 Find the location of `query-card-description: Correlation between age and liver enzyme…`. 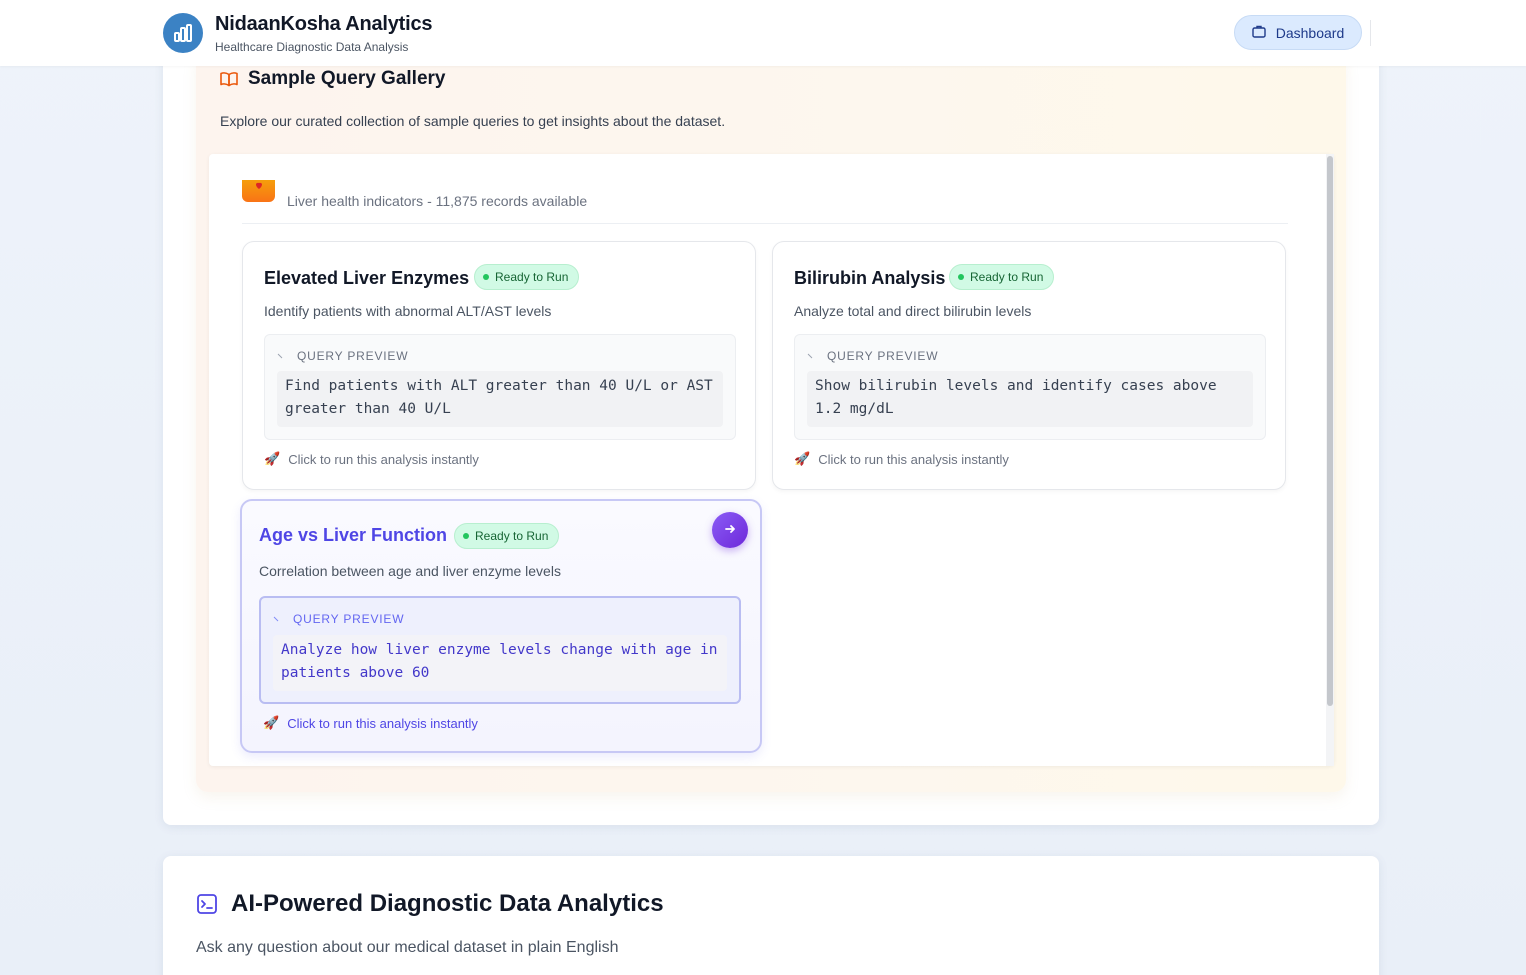

query-card-description: Correlation between age and liver enzyme… is located at coordinates (410, 571).